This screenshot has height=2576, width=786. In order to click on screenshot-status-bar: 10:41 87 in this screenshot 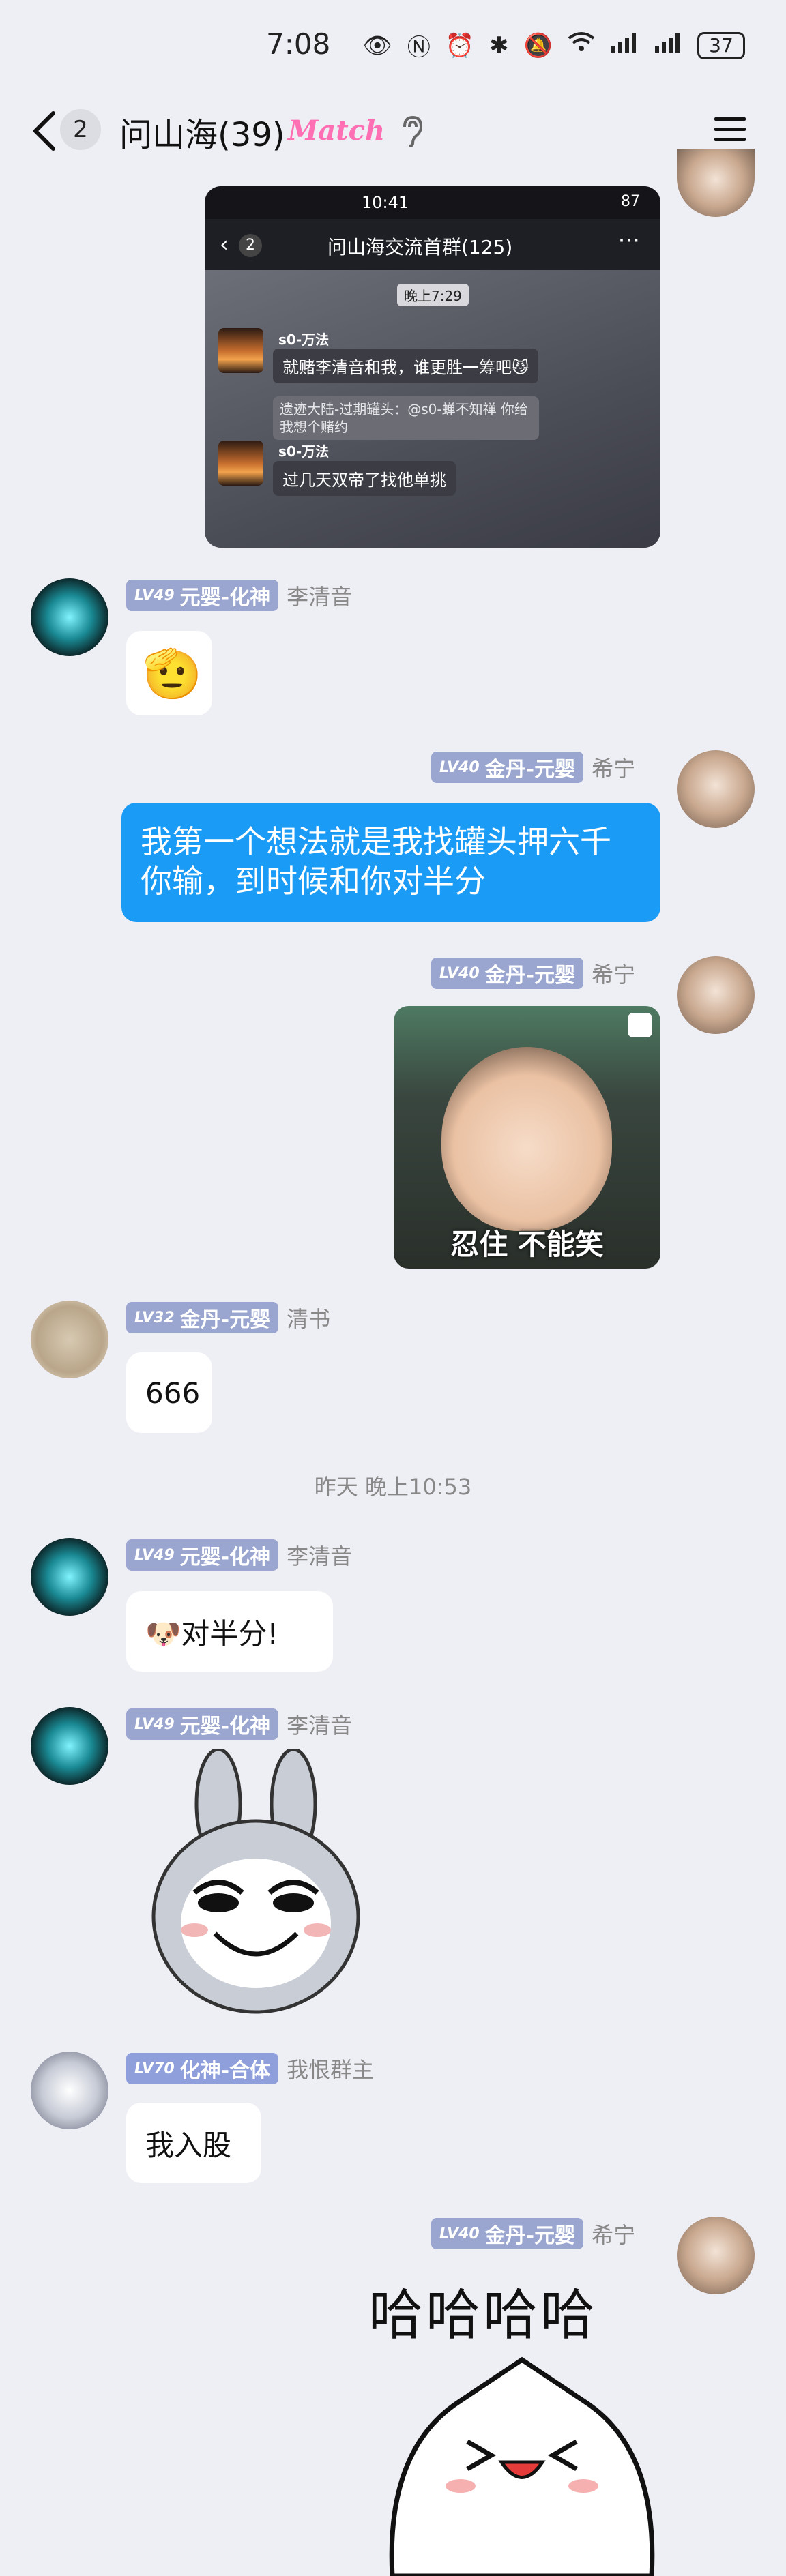, I will do `click(432, 202)`.